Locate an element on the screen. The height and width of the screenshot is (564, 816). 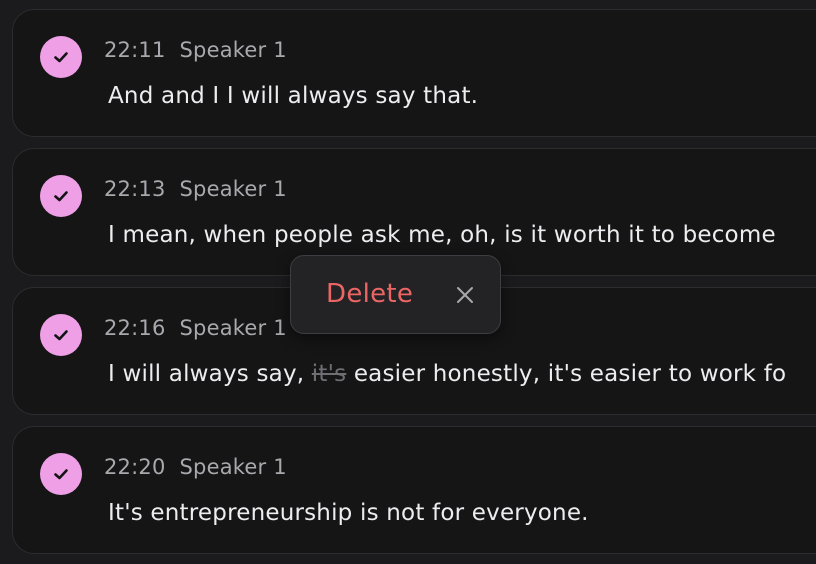
segment-meta: 22:13 Speaker 1 is located at coordinates (195, 189).